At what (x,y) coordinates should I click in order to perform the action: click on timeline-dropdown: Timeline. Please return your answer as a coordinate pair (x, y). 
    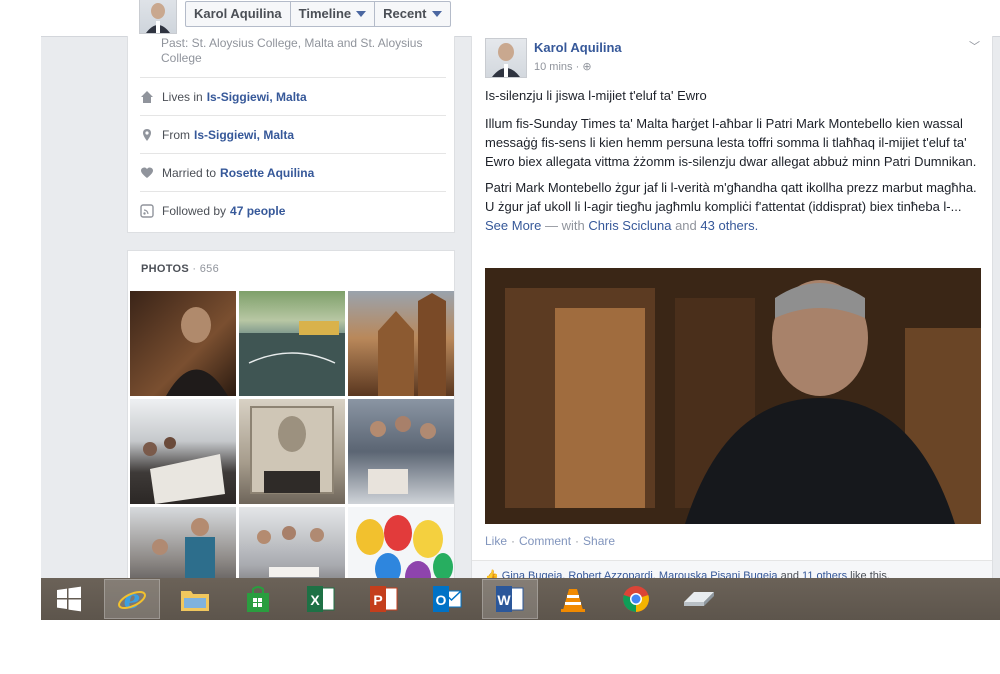
    Looking at the image, I should click on (333, 14).